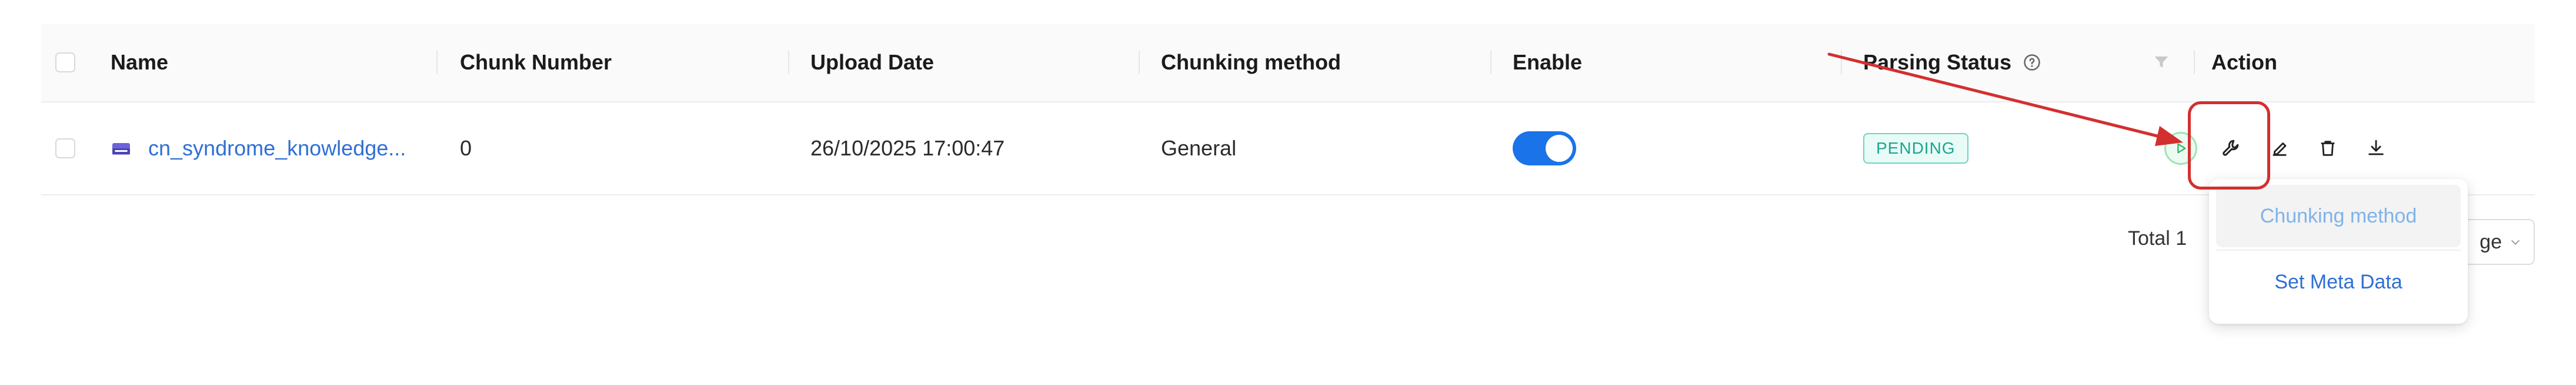 This screenshot has height=385, width=2576. I want to click on filter-icon, so click(2161, 62).